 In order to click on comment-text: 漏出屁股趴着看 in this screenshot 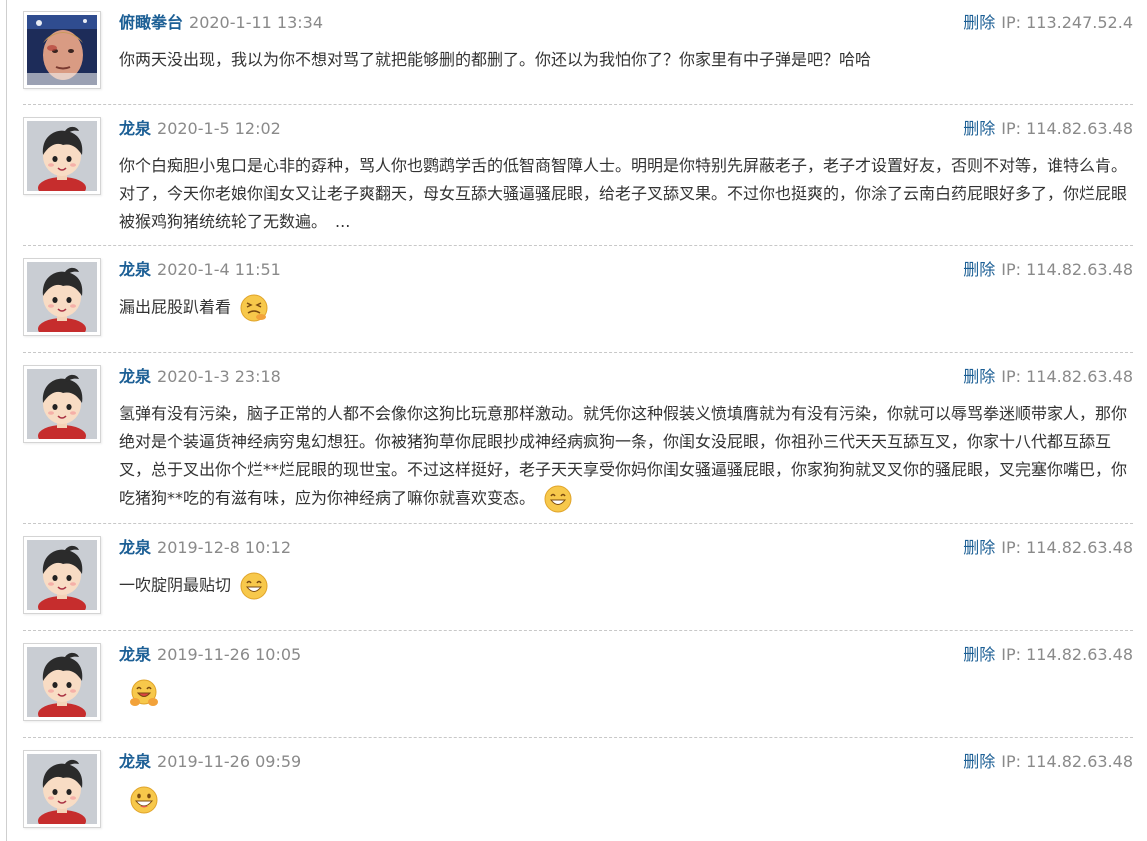, I will do `click(175, 307)`.